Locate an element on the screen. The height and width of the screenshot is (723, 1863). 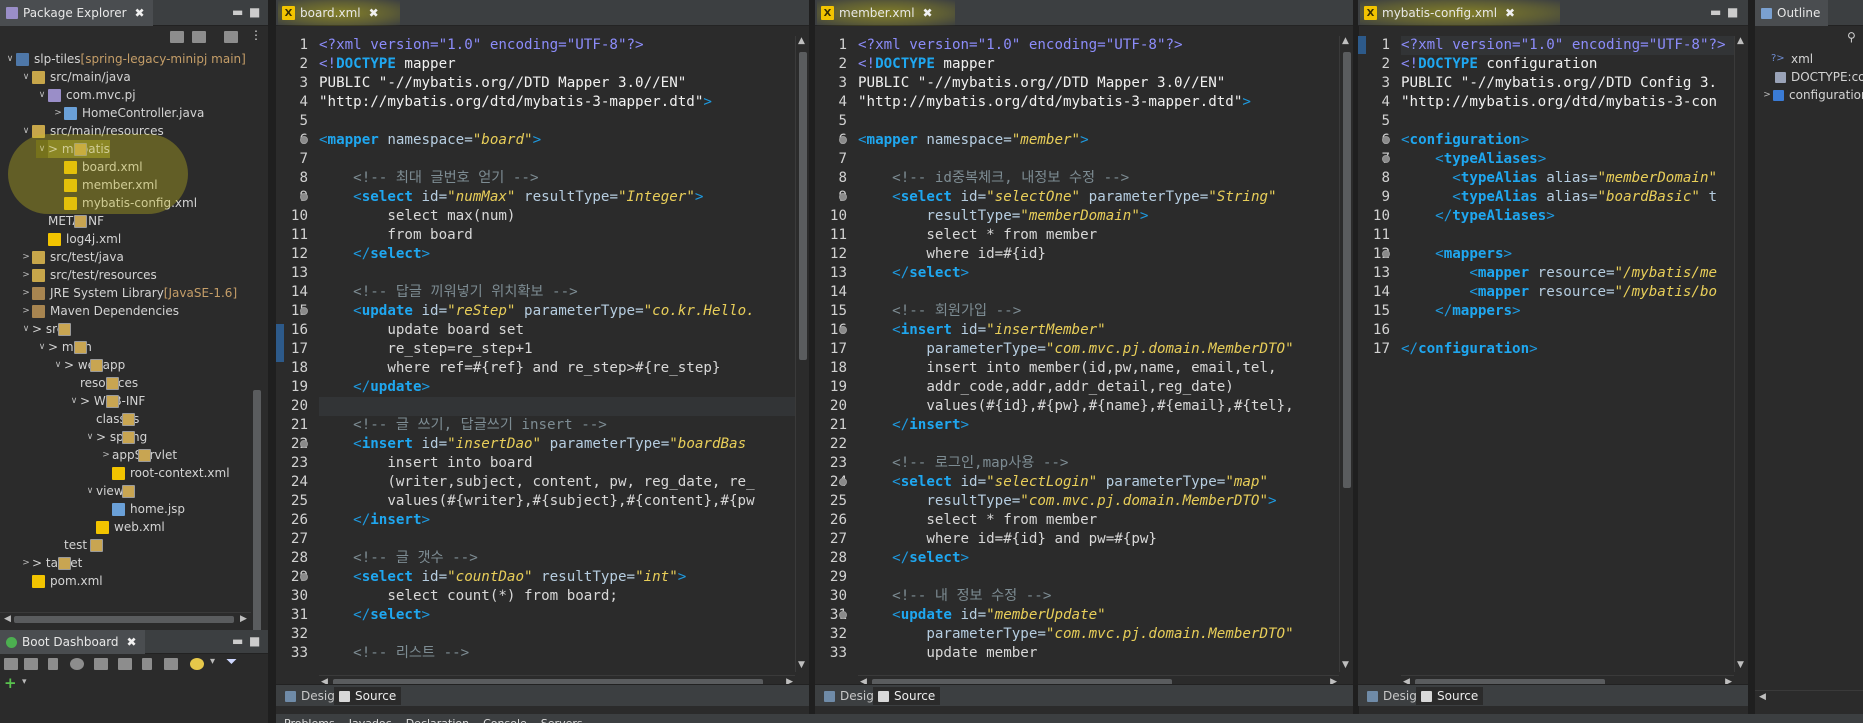
problems-tab: Problems is located at coordinates (309, 718).